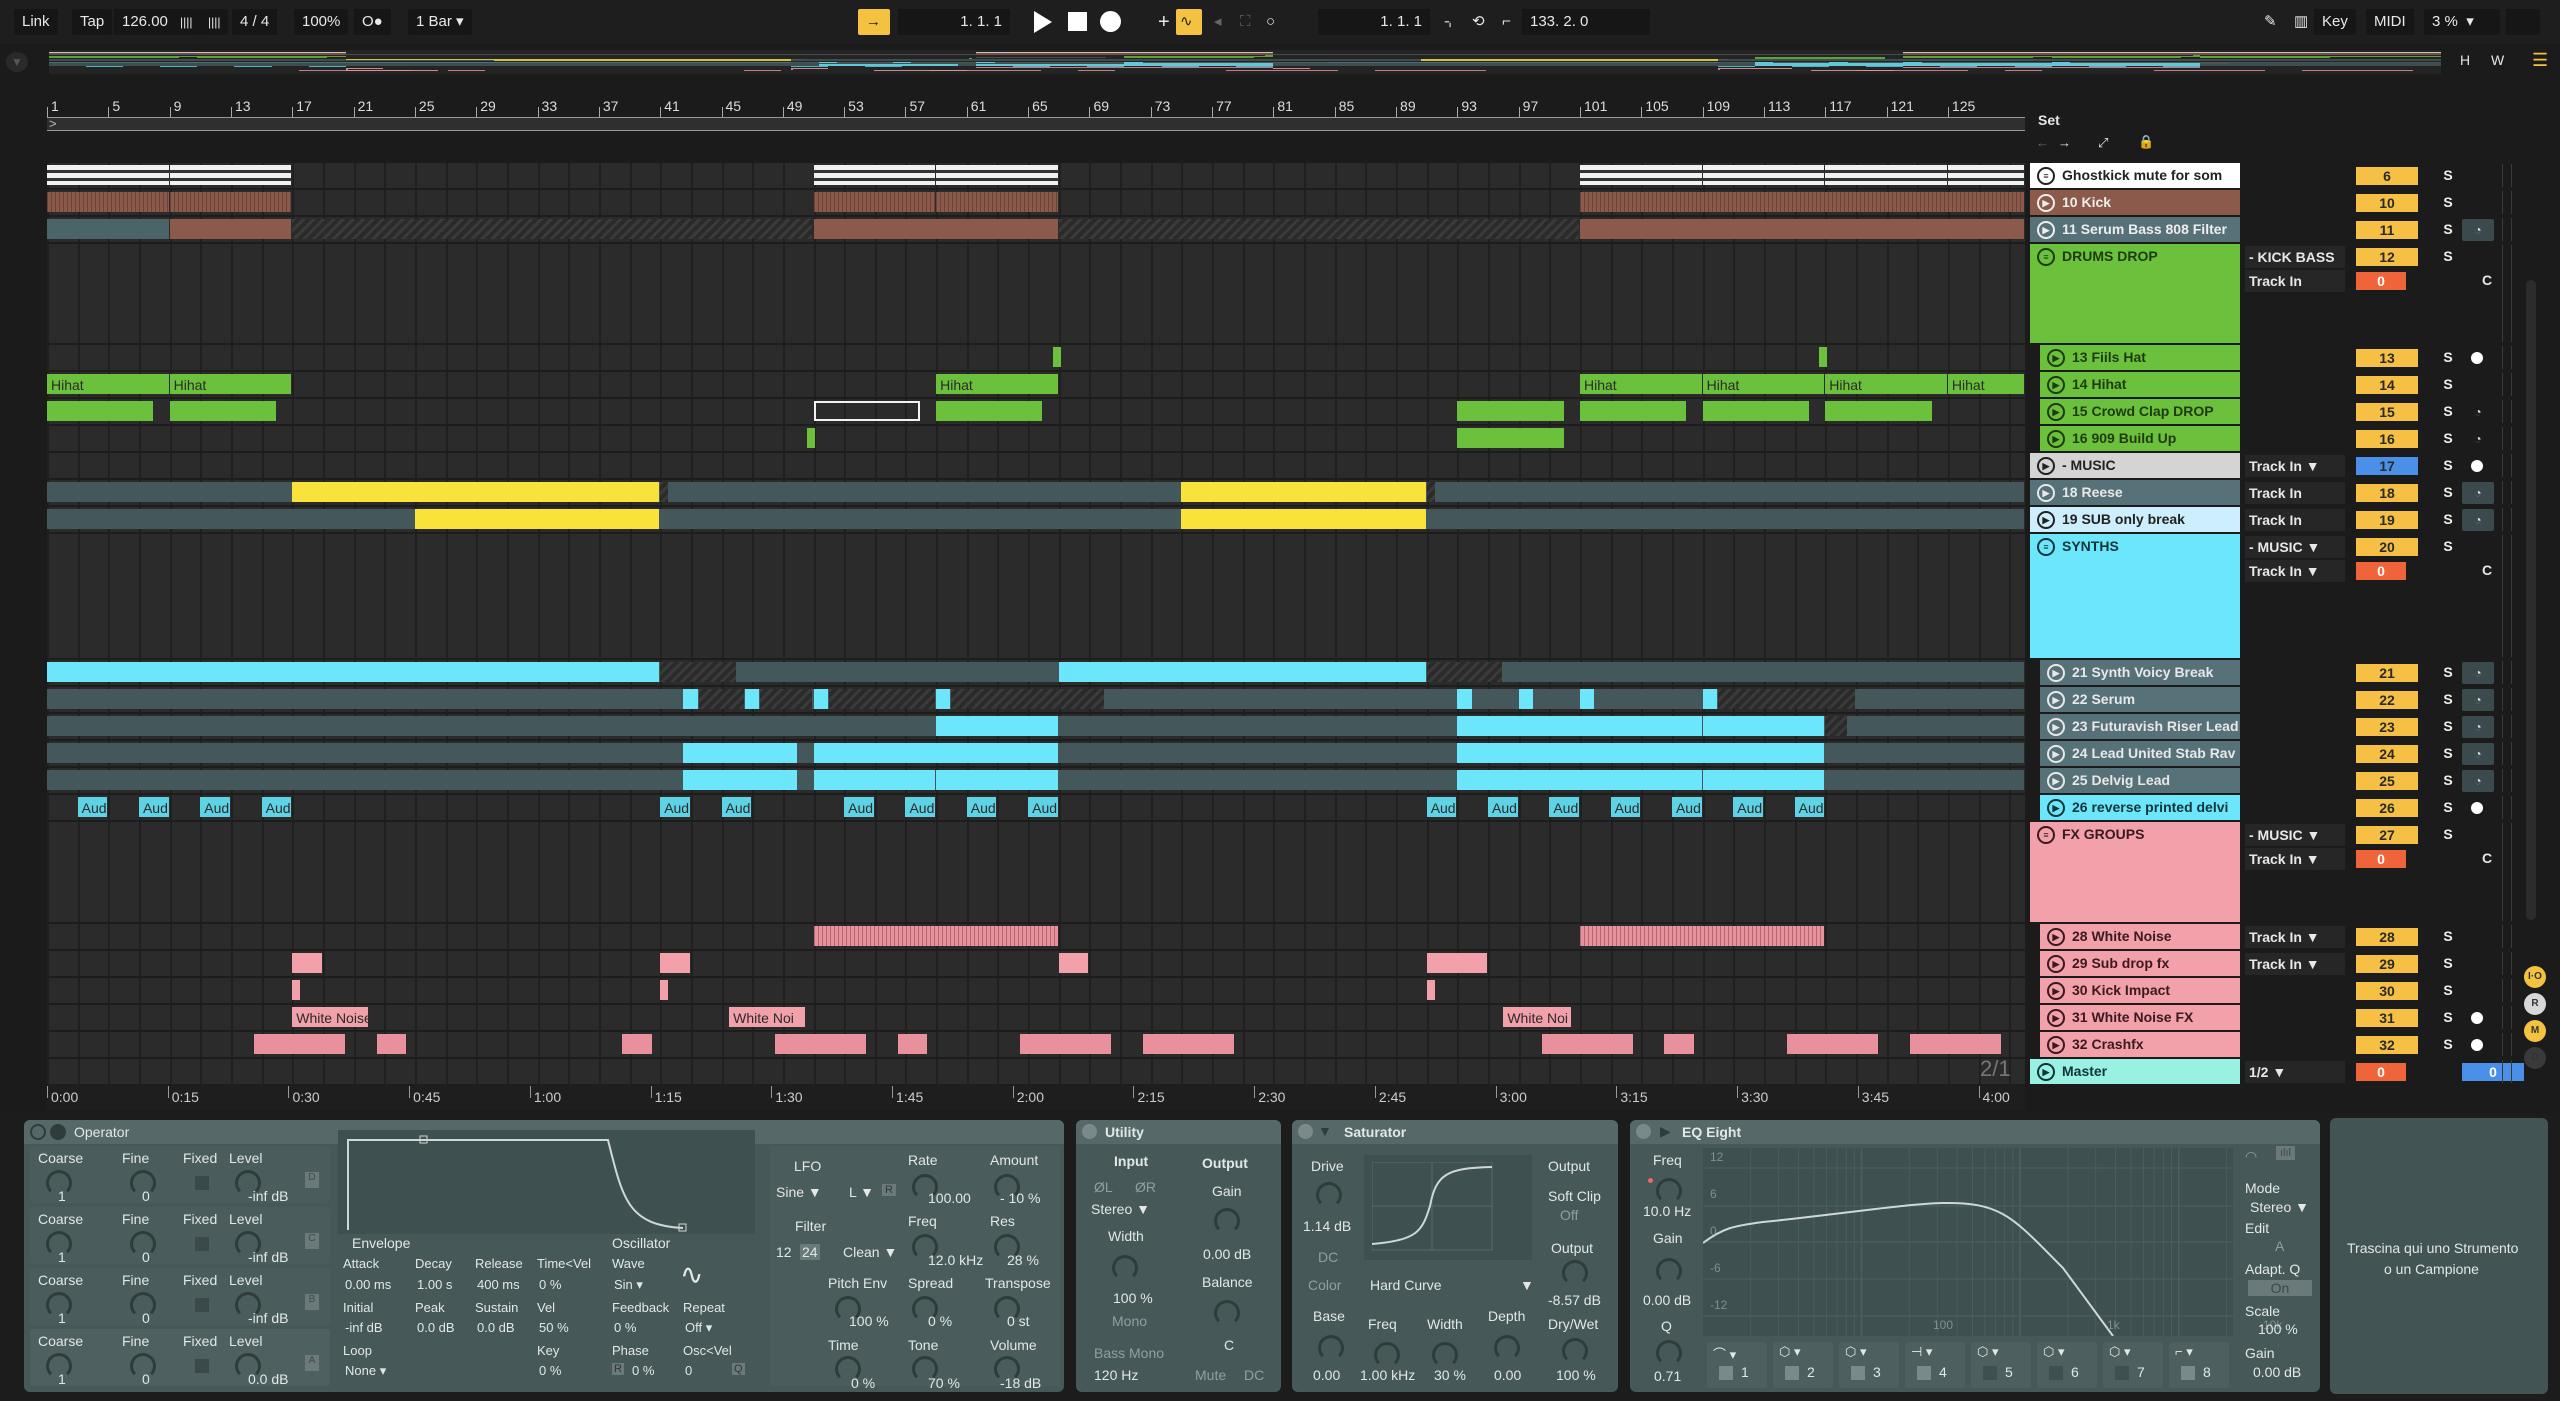 The width and height of the screenshot is (2560, 1401). I want to click on group-pan-value: 0, so click(2381, 859).